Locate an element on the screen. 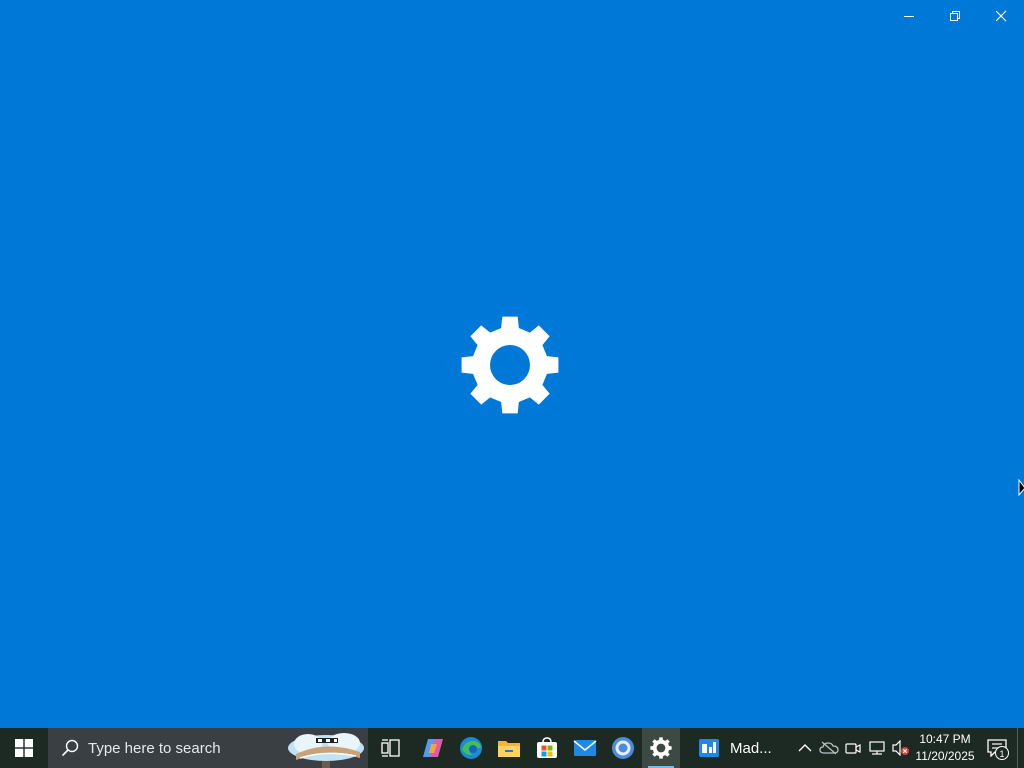  mail-icon is located at coordinates (585, 748).